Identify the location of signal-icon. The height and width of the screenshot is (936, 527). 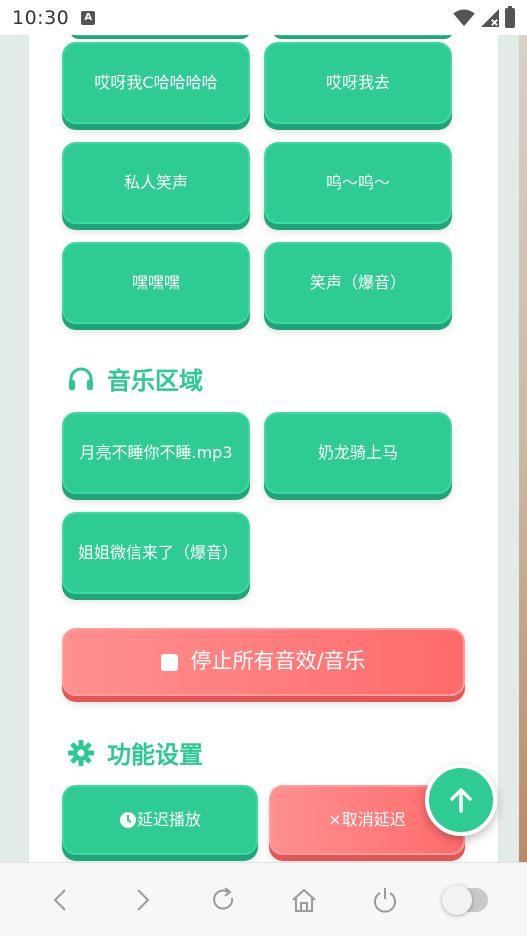
(490, 17).